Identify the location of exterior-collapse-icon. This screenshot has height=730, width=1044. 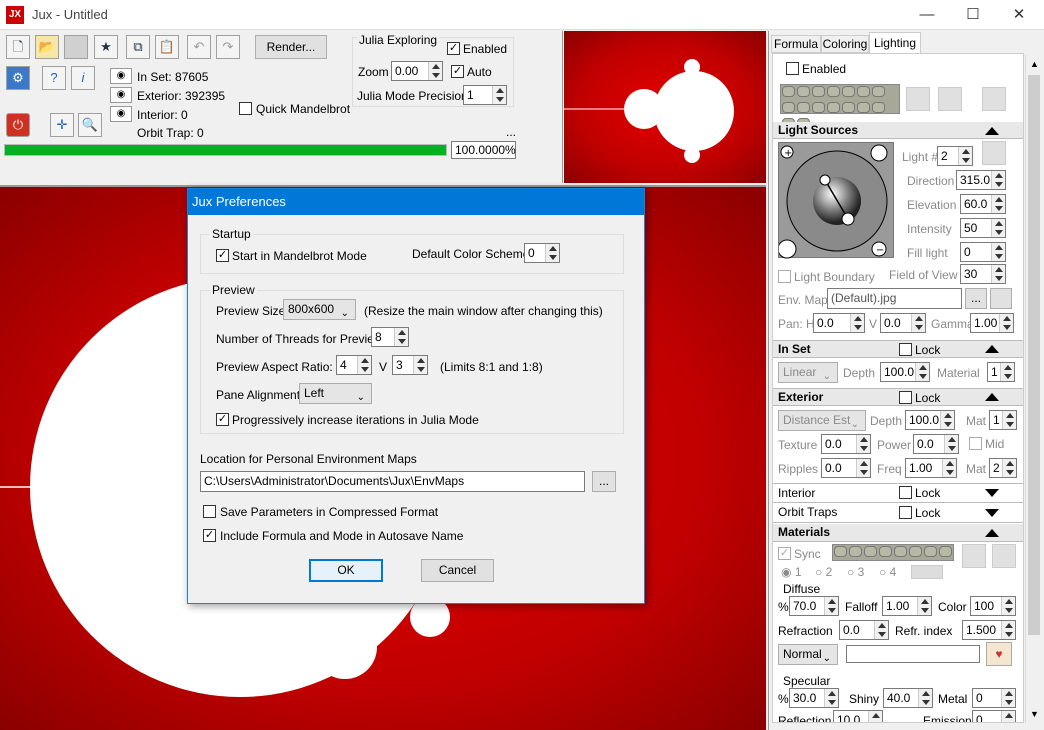
(992, 397).